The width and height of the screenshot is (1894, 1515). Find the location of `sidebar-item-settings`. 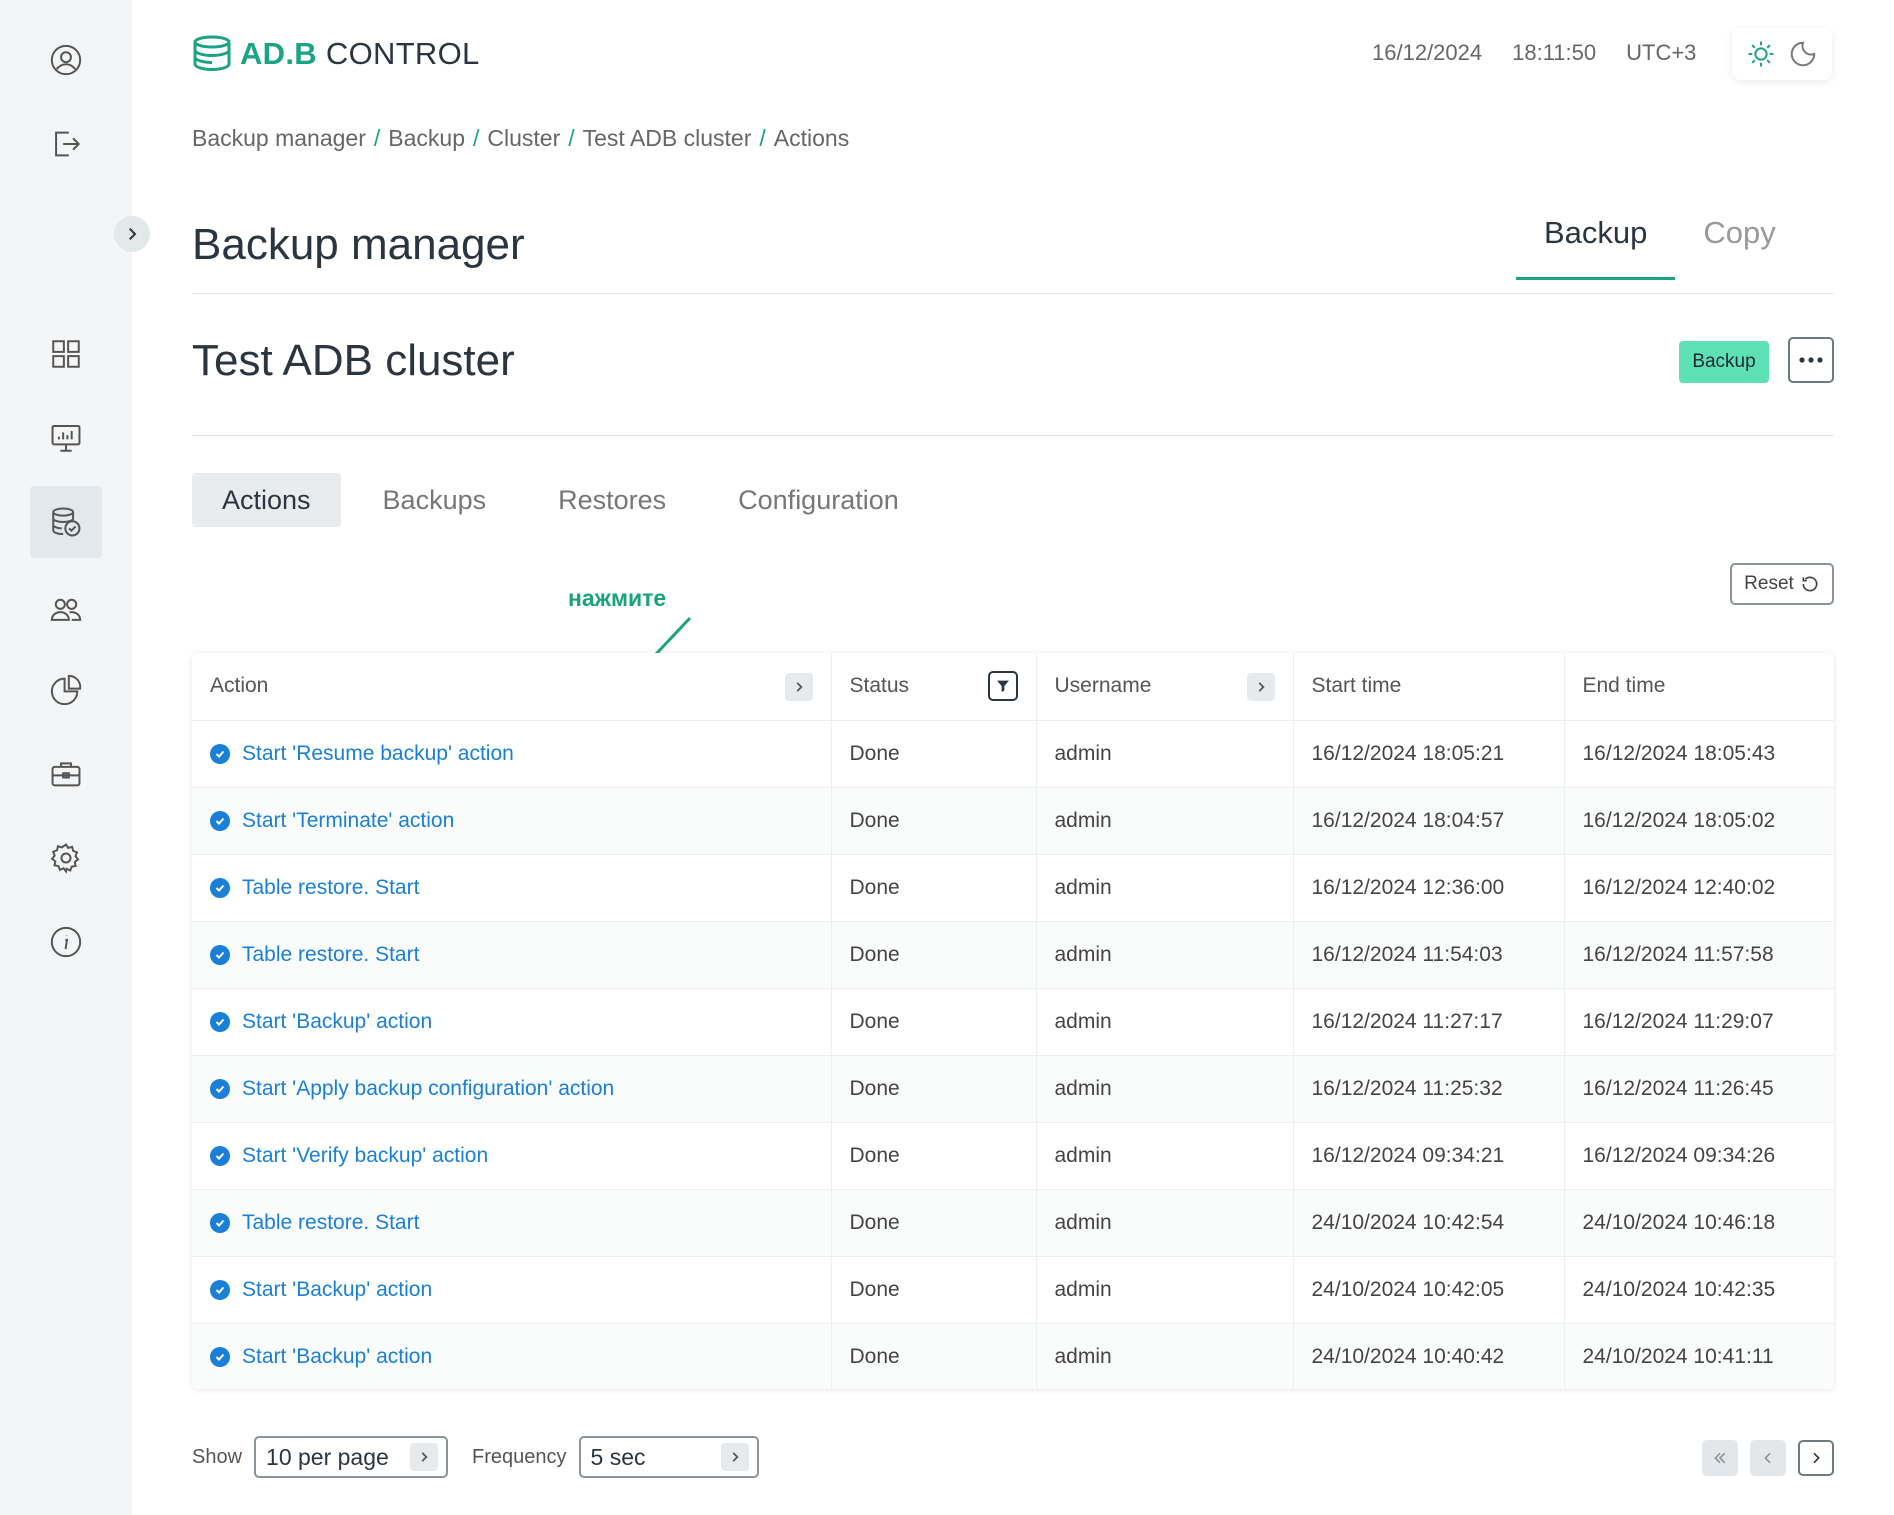

sidebar-item-settings is located at coordinates (66, 858).